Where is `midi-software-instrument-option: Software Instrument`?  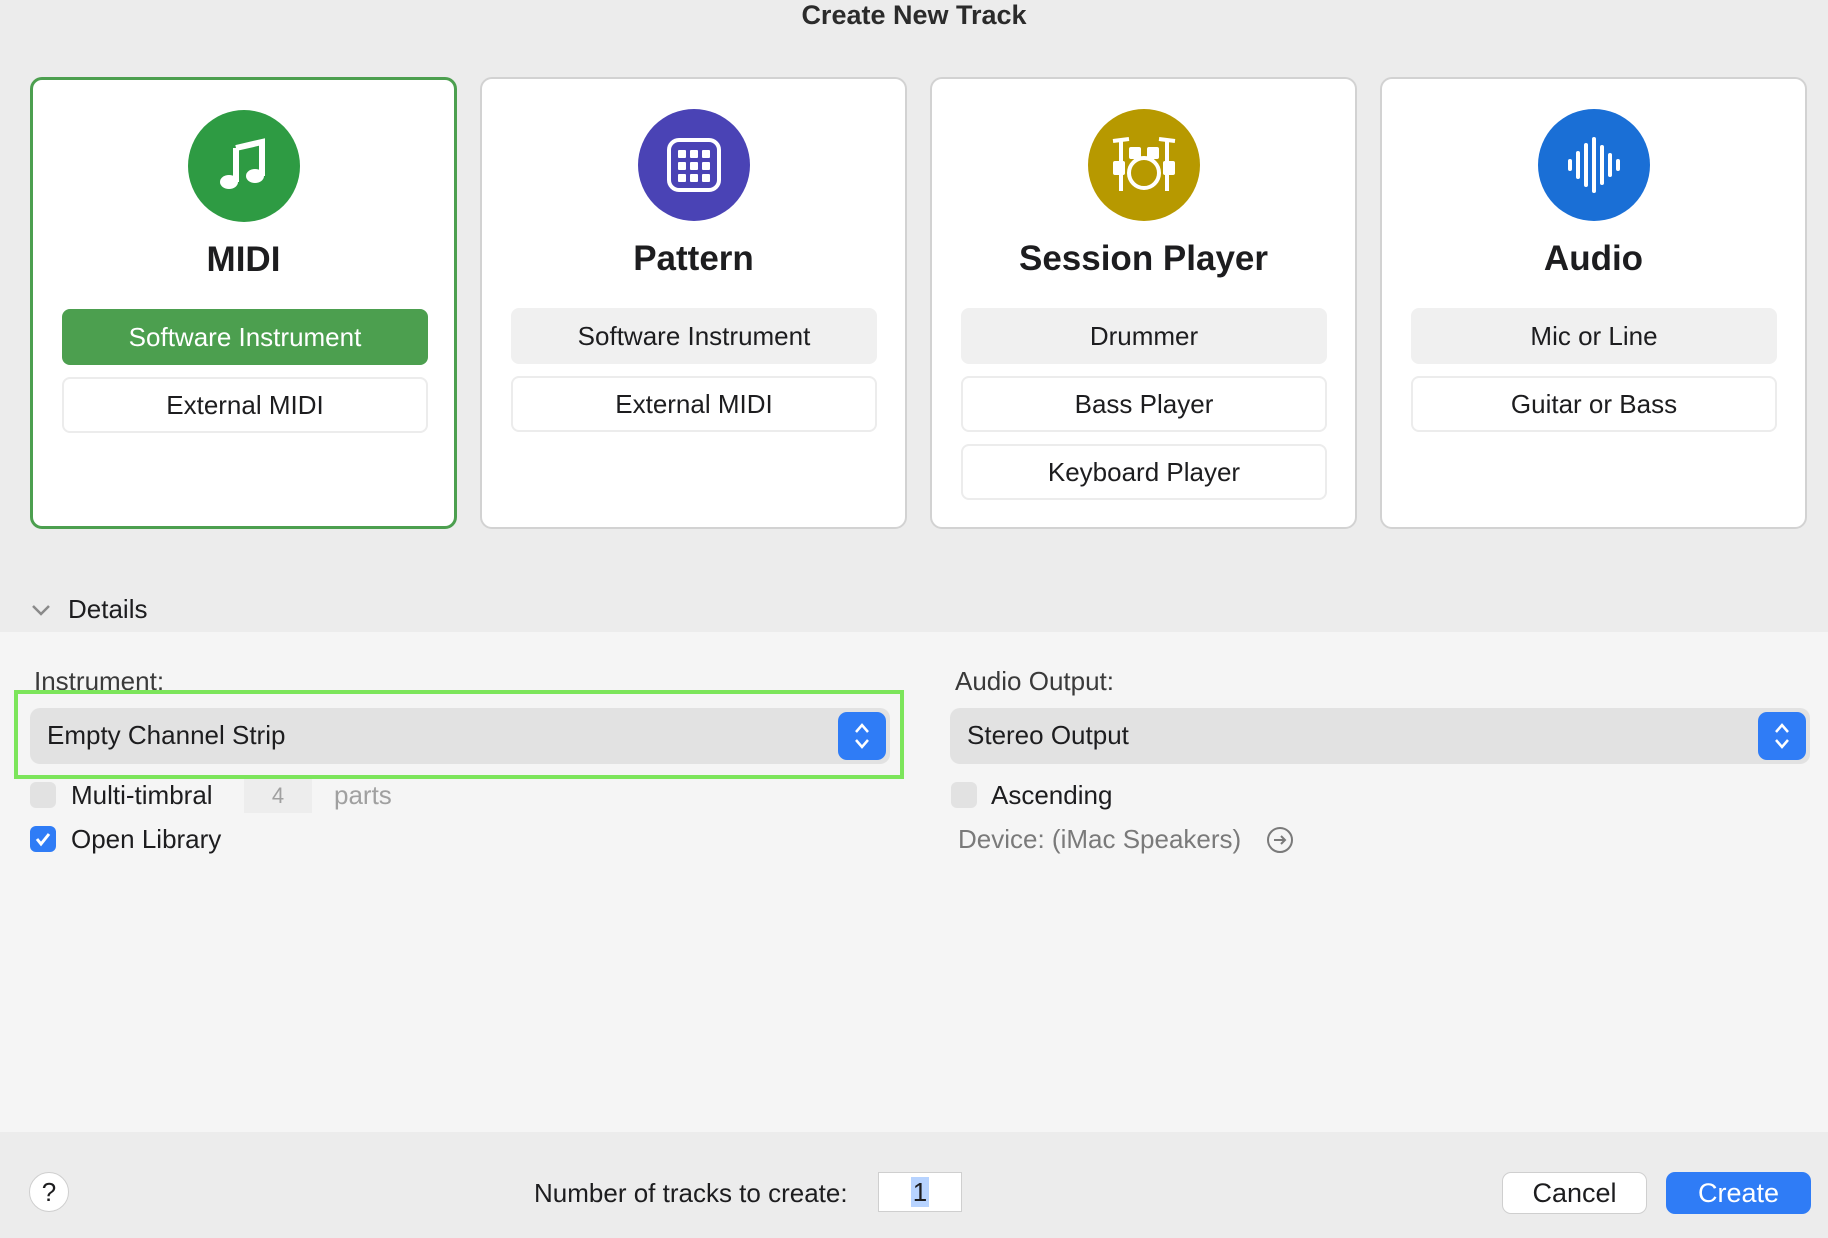
midi-software-instrument-option: Software Instrument is located at coordinates (245, 337).